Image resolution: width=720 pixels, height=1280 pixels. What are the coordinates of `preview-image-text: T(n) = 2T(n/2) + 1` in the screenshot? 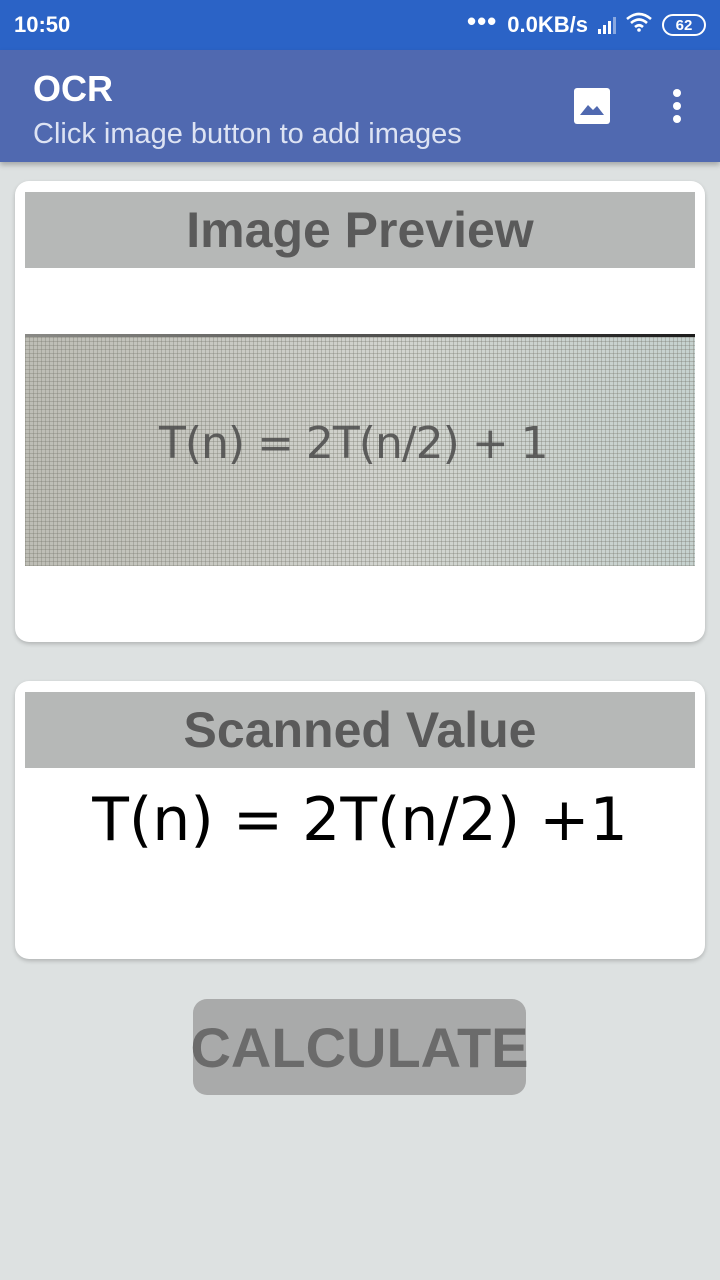 It's located at (354, 443).